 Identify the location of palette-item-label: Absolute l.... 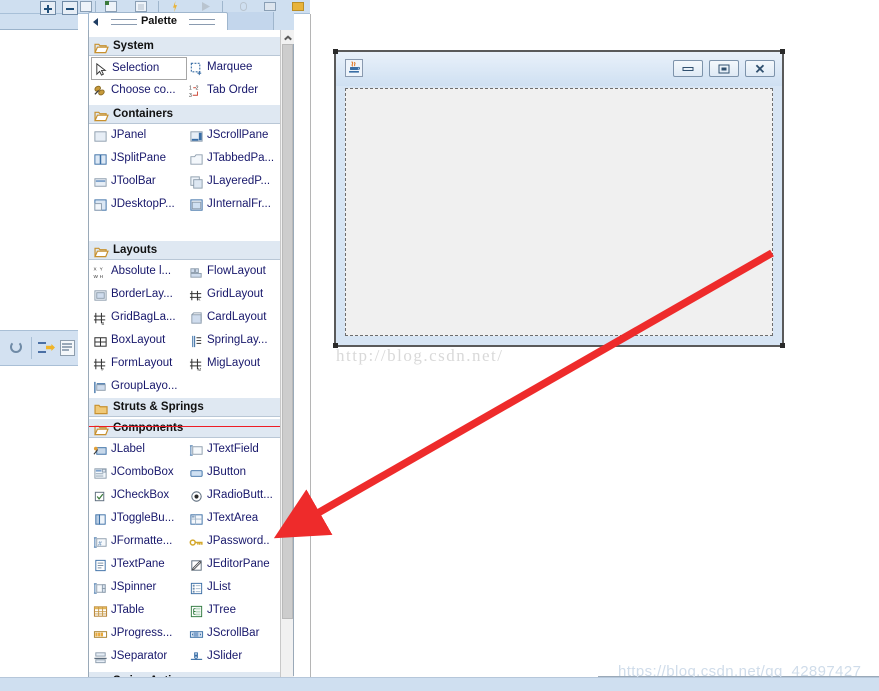
(141, 271).